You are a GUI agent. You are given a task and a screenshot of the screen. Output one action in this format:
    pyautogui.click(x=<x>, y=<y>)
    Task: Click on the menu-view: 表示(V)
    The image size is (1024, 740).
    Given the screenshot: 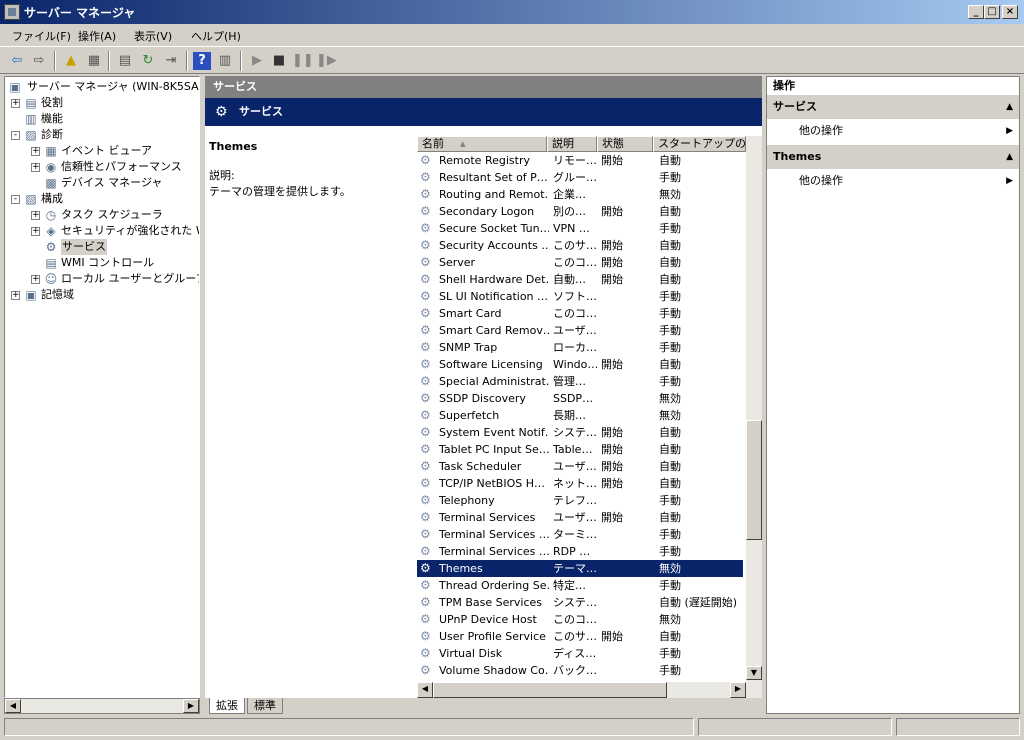 What is the action you would take?
    pyautogui.click(x=153, y=36)
    